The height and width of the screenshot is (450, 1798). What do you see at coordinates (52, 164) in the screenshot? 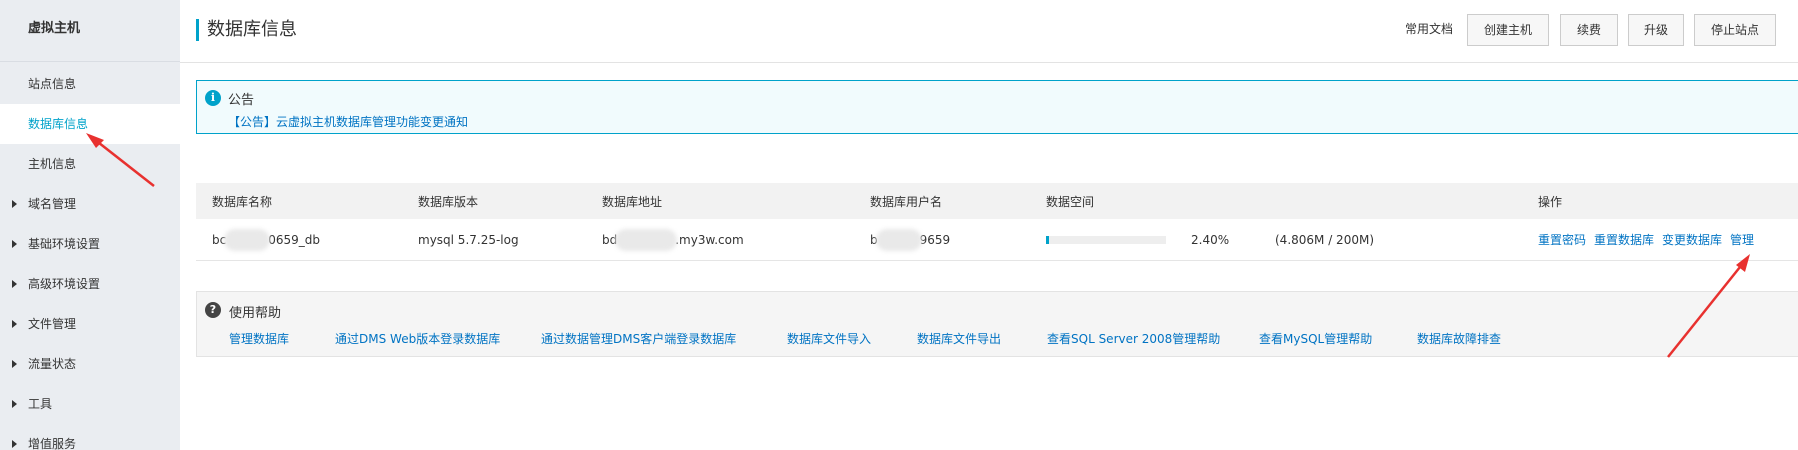
I see `sidebar-item-label: 主机信息` at bounding box center [52, 164].